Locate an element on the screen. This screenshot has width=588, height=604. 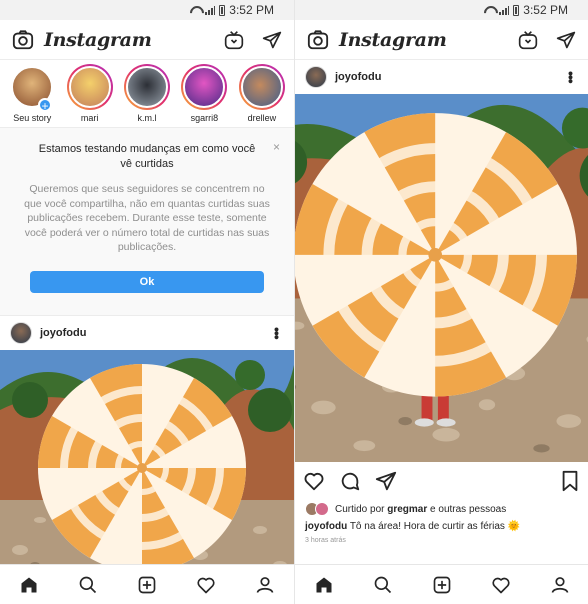
story-item: k.m.l is located at coordinates (147, 95).